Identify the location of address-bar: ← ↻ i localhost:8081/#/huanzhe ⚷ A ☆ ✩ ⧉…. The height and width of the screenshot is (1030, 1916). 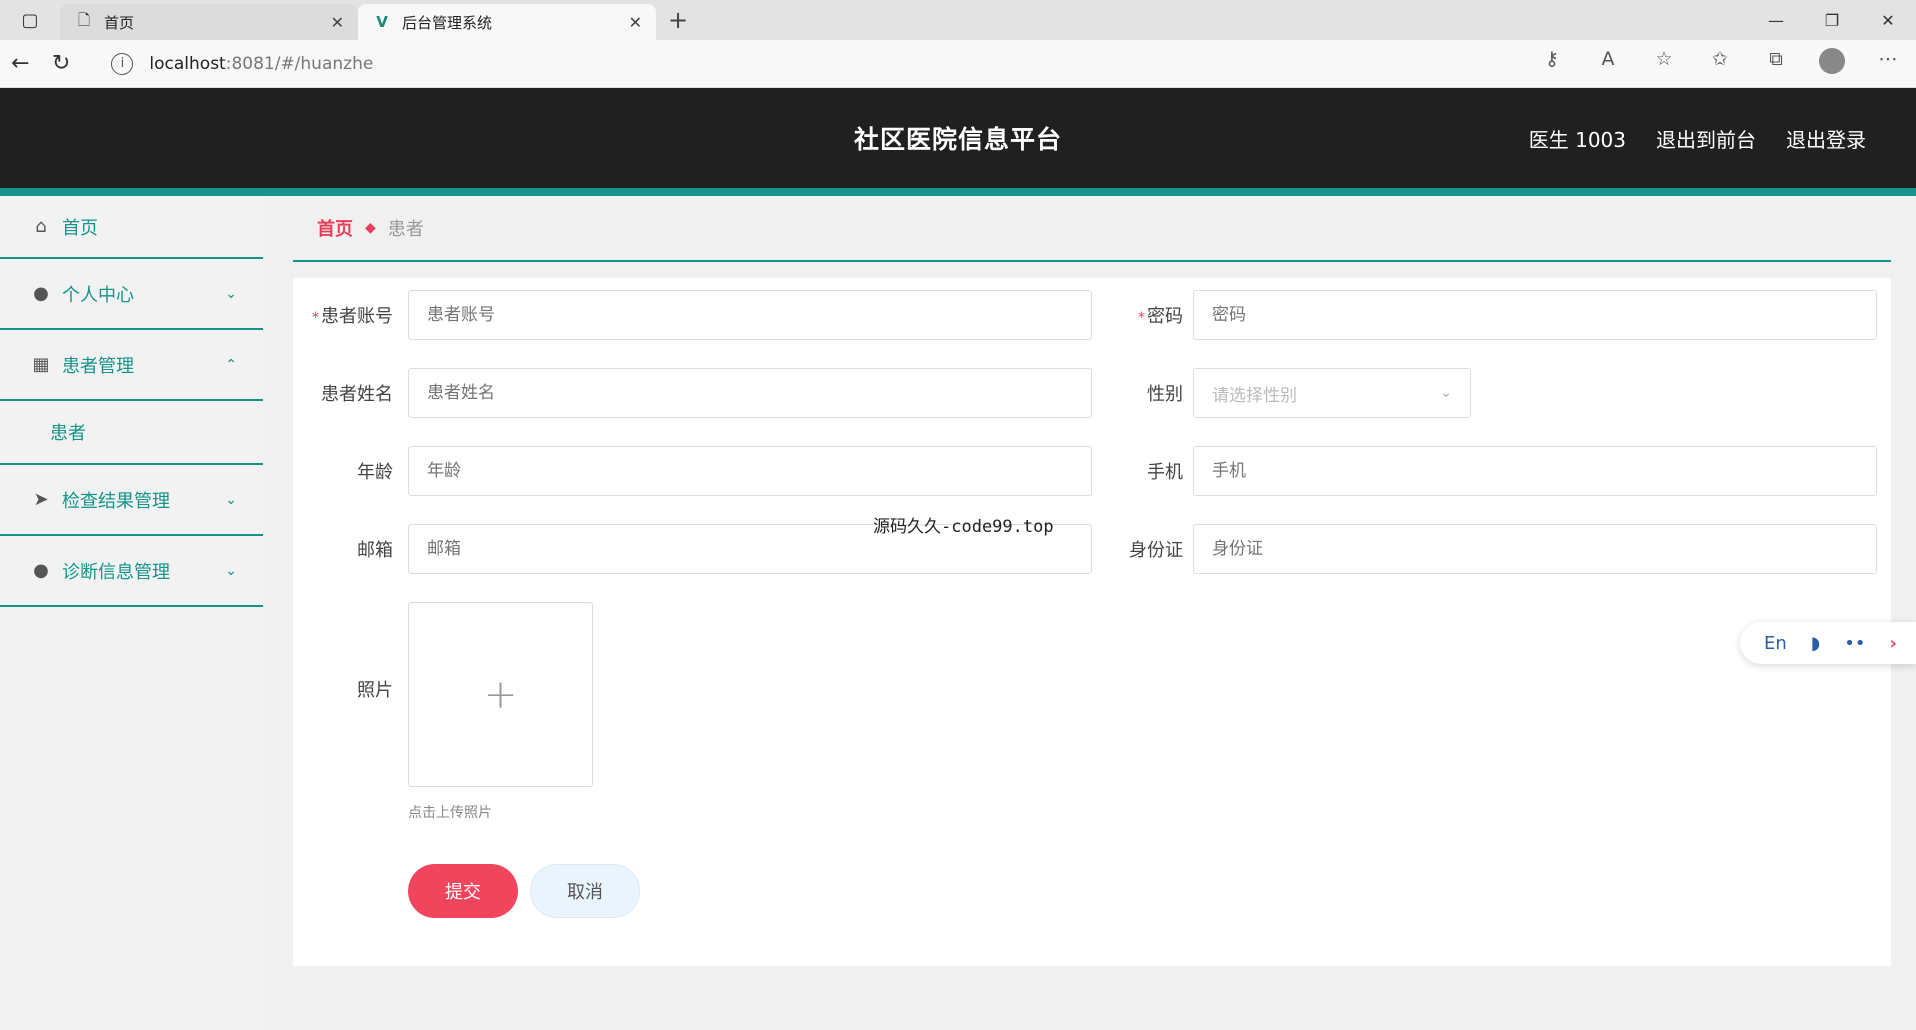
(958, 64).